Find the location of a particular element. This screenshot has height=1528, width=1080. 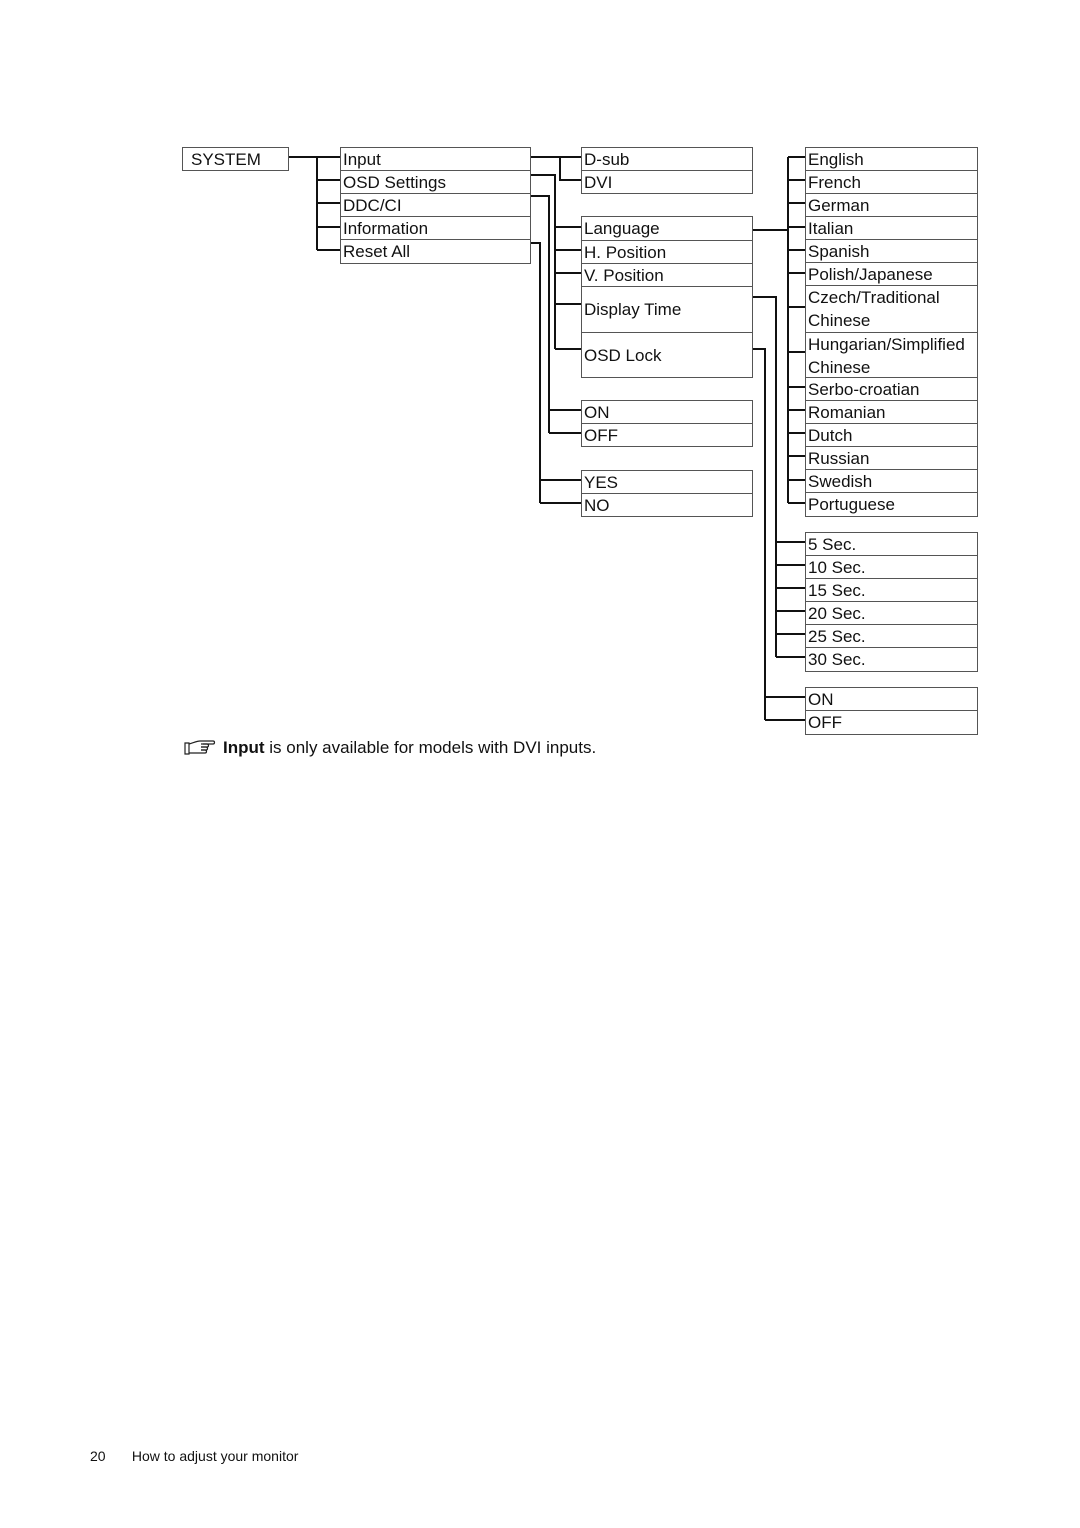

option-dvi: DVI is located at coordinates (667, 182).